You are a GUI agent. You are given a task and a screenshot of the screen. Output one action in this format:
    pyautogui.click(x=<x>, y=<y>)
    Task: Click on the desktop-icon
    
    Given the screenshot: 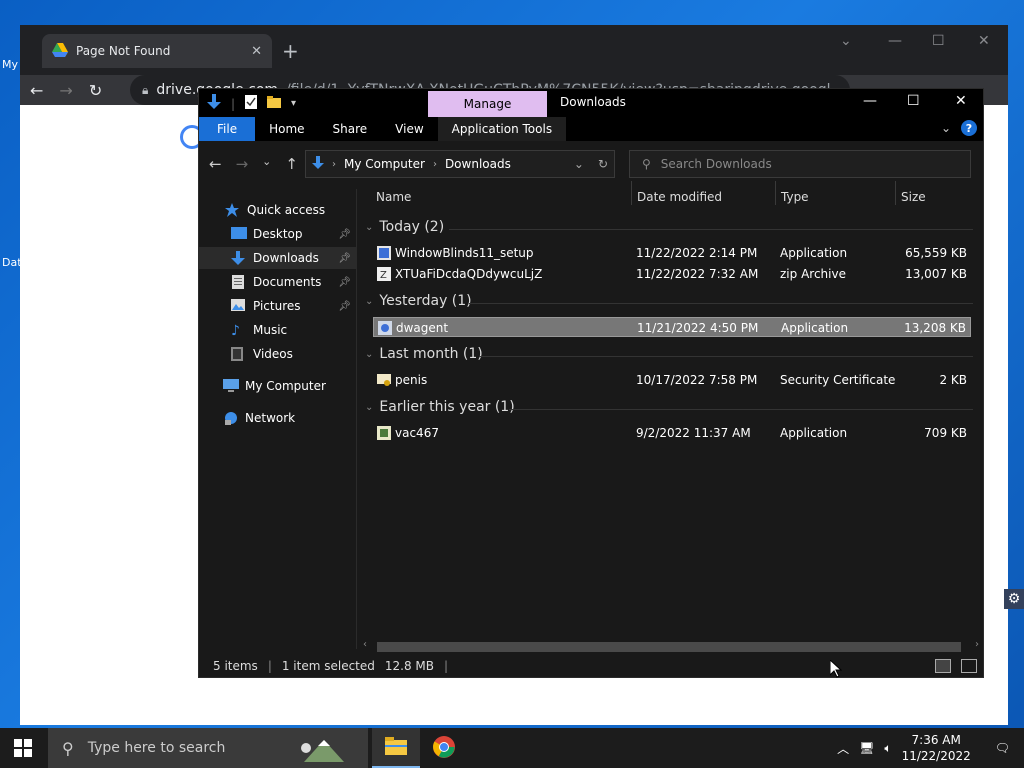 What is the action you would take?
    pyautogui.click(x=239, y=234)
    